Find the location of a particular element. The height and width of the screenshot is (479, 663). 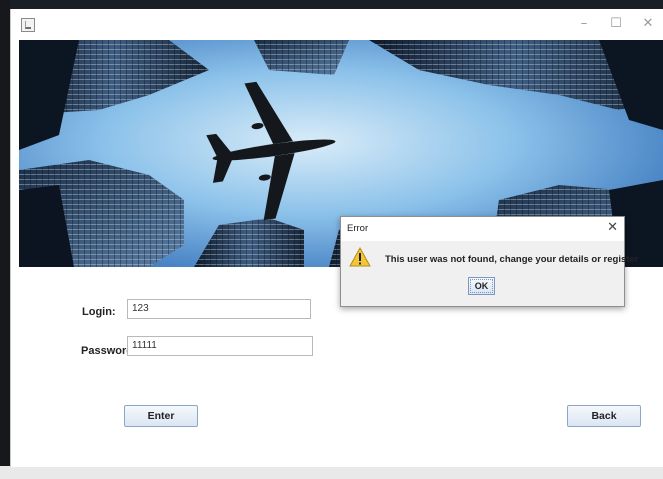

back-button: Back is located at coordinates (604, 416).